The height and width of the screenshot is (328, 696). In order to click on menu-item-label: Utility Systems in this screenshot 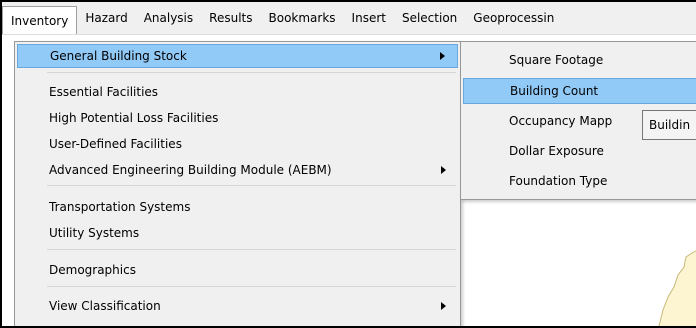, I will do `click(94, 233)`.